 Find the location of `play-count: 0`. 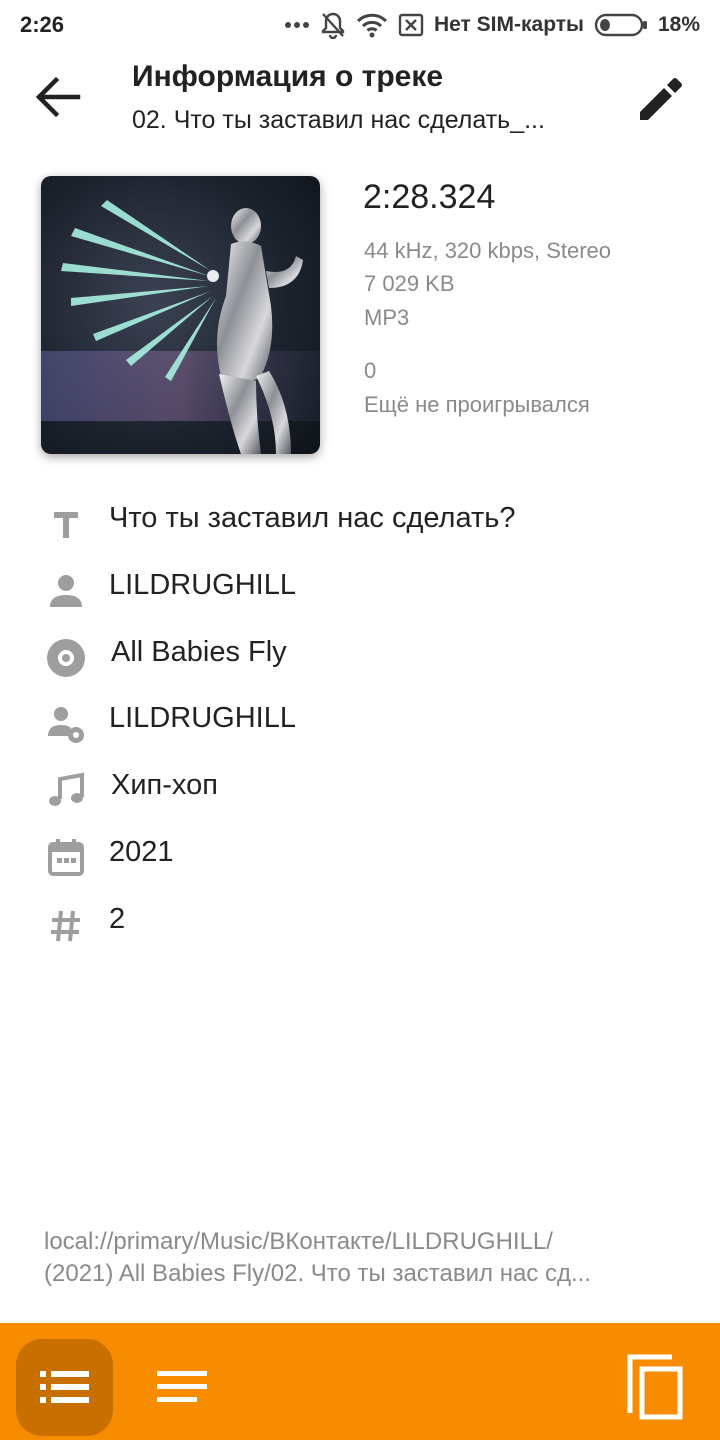

play-count: 0 is located at coordinates (370, 370).